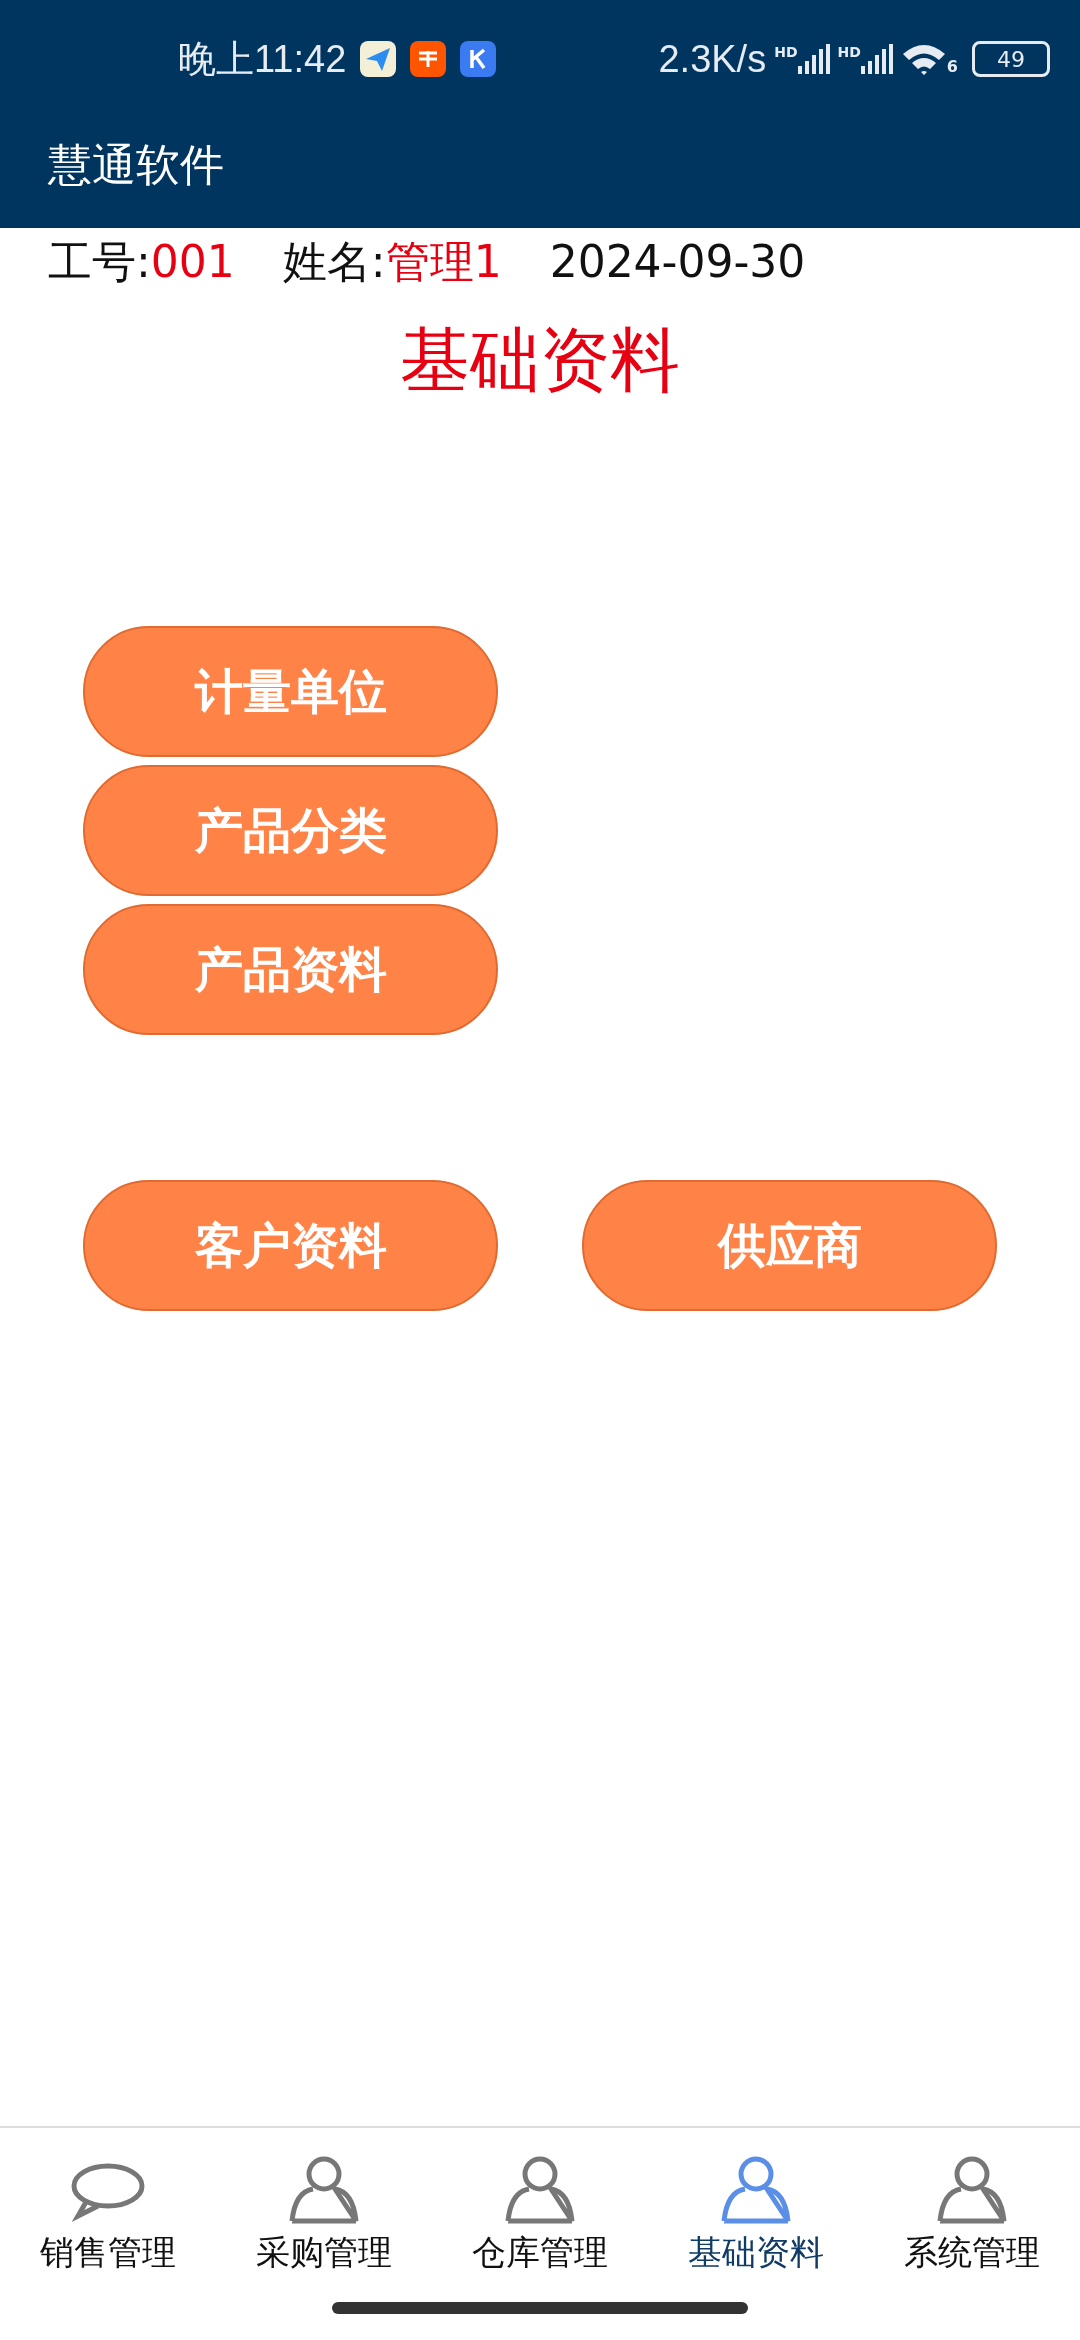 The height and width of the screenshot is (2340, 1080). Describe the element at coordinates (108, 2207) in the screenshot. I see `nav-tab: 销售管理` at that location.